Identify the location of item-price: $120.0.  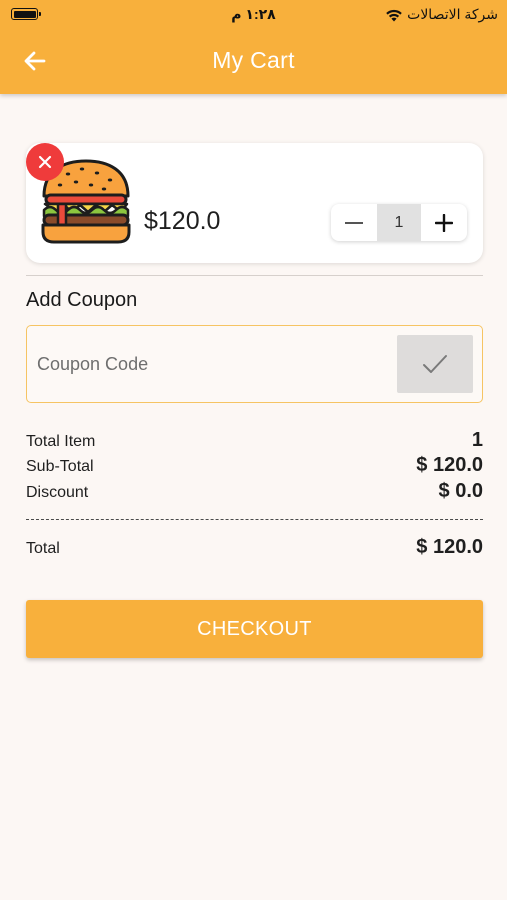
(182, 221).